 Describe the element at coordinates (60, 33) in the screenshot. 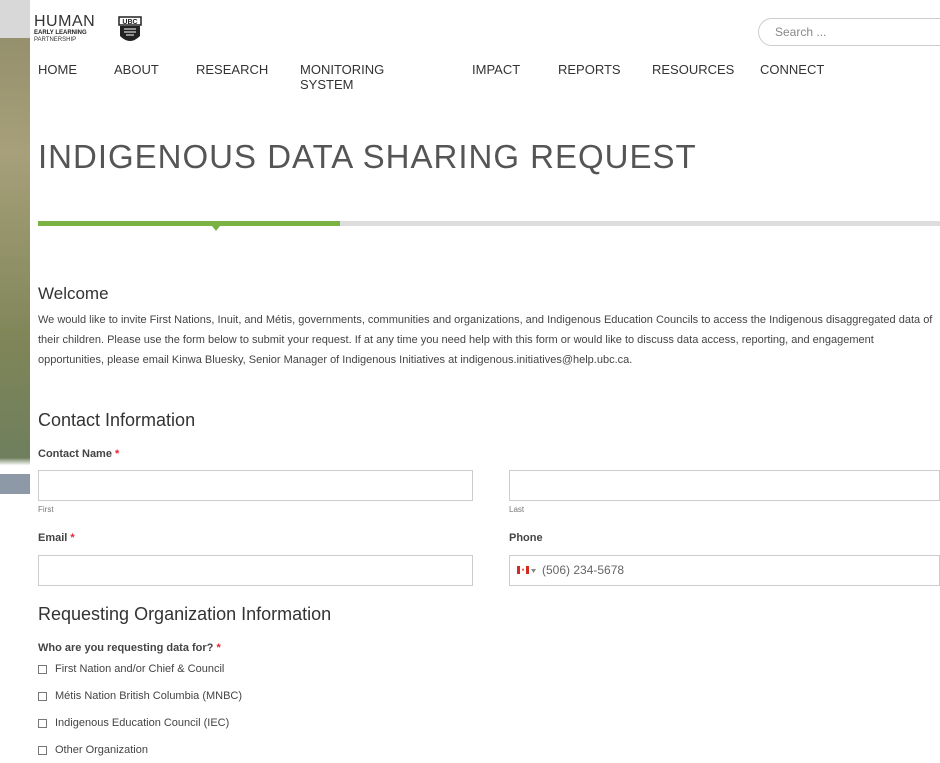

I see `logo-line-2: EARLY LEARNING` at that location.